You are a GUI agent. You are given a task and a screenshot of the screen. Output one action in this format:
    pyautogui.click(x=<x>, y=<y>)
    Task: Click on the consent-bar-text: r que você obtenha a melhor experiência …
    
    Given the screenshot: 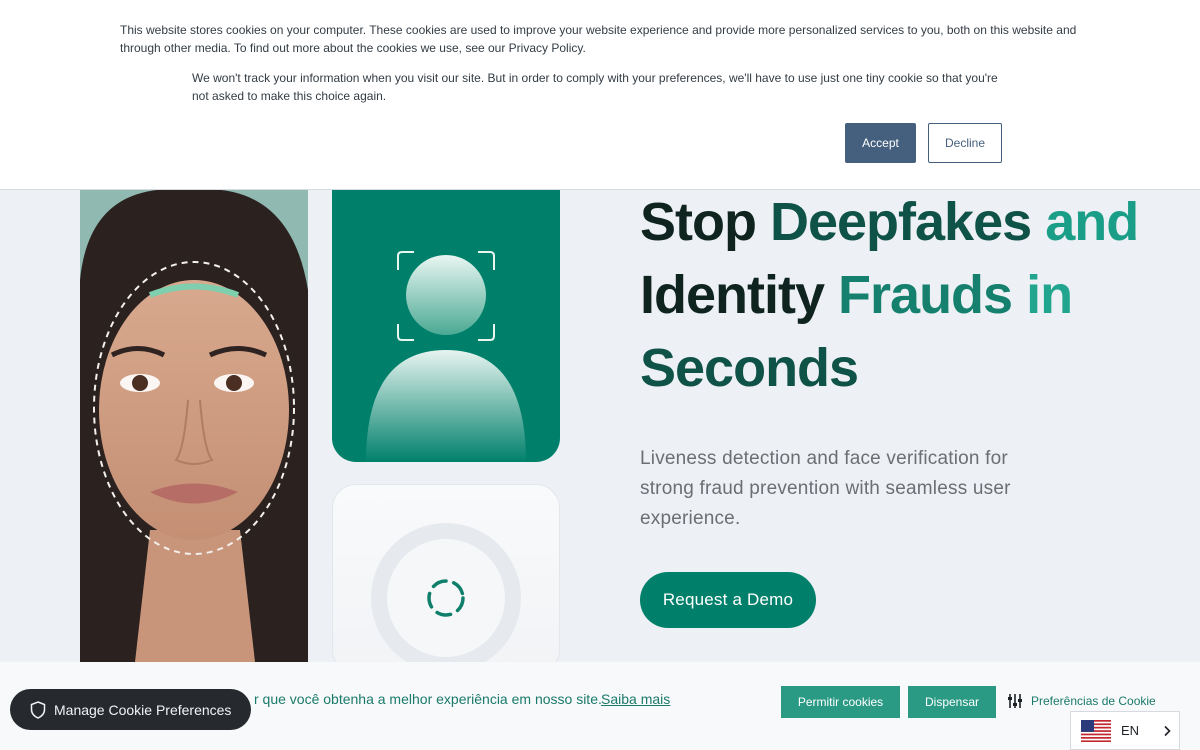 What is the action you would take?
    pyautogui.click(x=428, y=699)
    